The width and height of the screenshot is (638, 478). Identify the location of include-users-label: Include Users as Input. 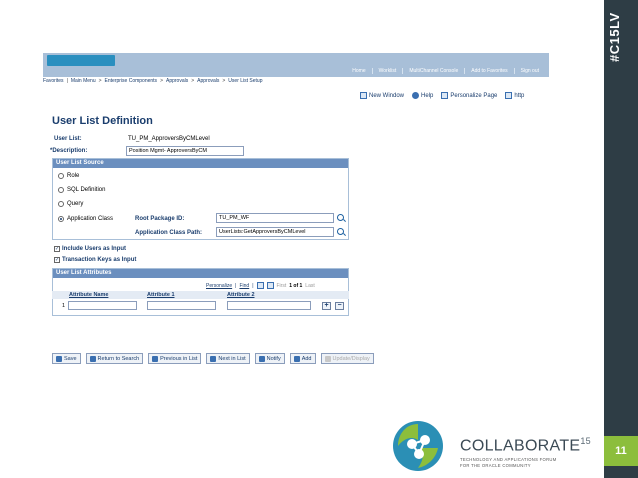
(94, 249).